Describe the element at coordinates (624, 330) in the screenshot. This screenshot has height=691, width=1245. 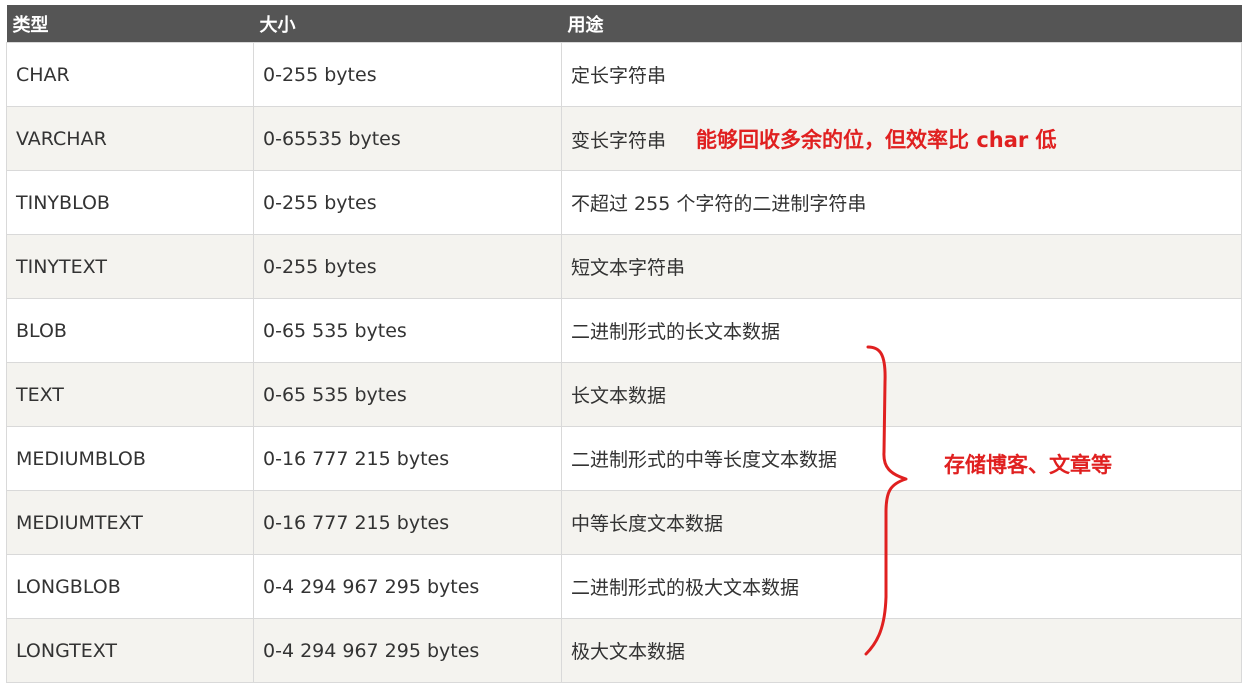
I see `table-row: BLOB 0-65 535 bytes 二进制形式的长文本数据` at that location.